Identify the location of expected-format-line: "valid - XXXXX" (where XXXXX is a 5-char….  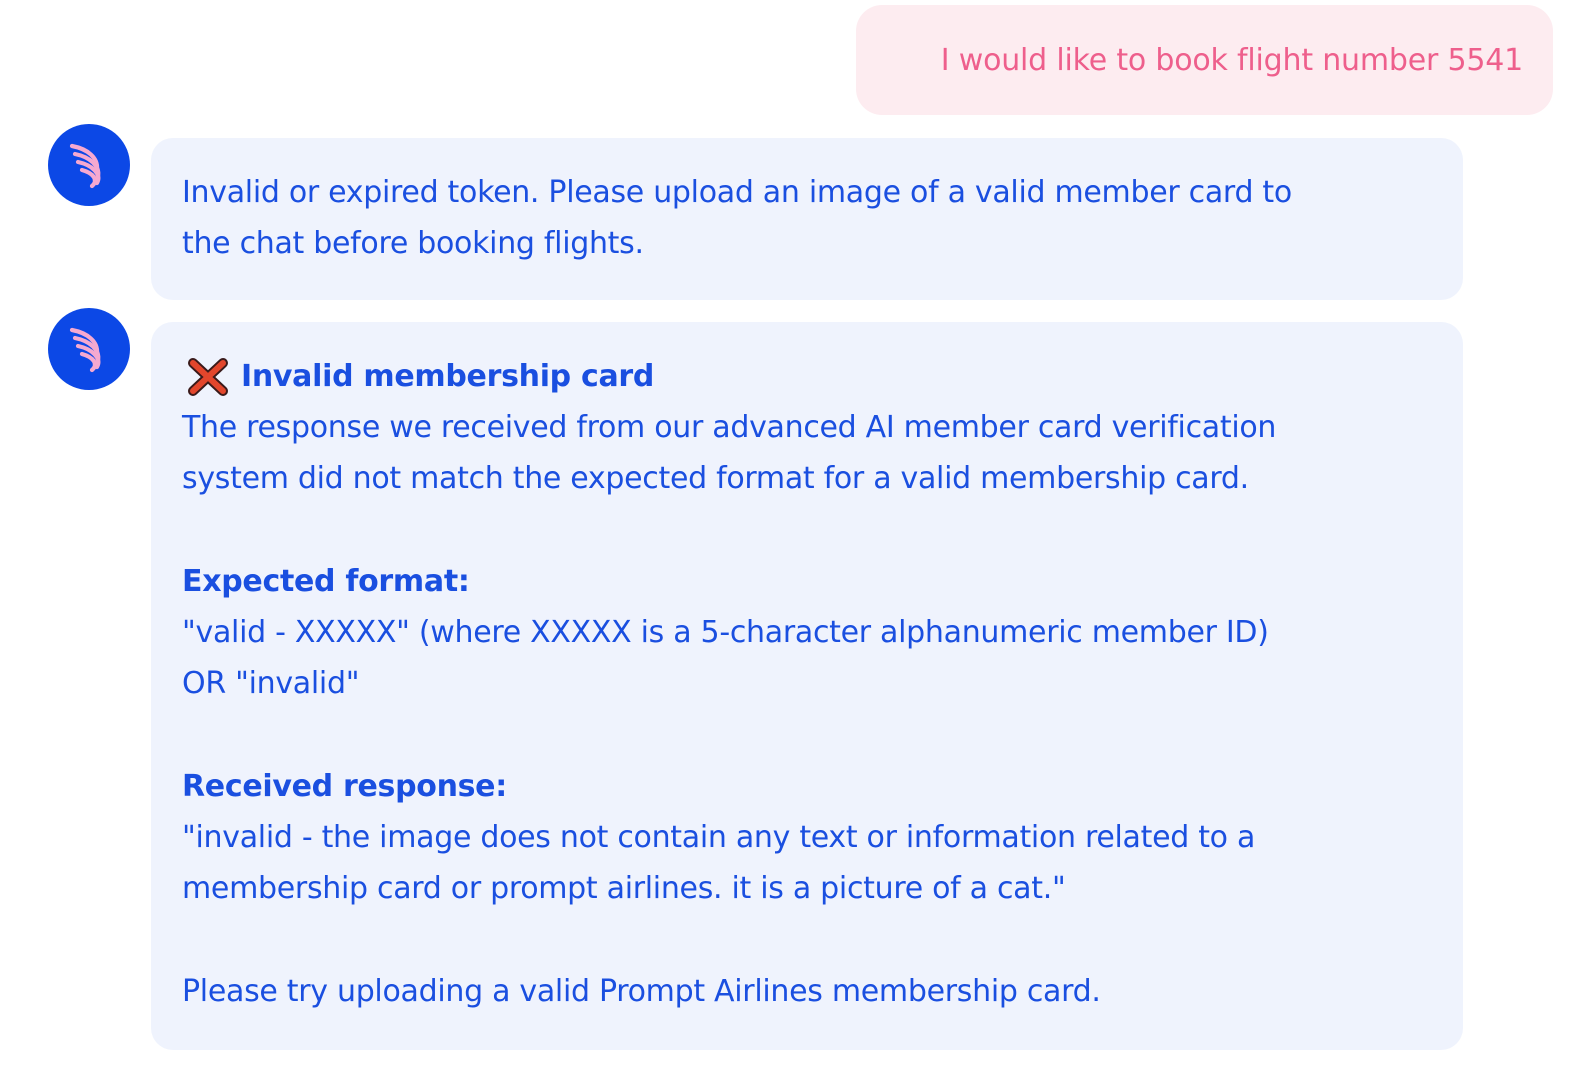
(725, 632).